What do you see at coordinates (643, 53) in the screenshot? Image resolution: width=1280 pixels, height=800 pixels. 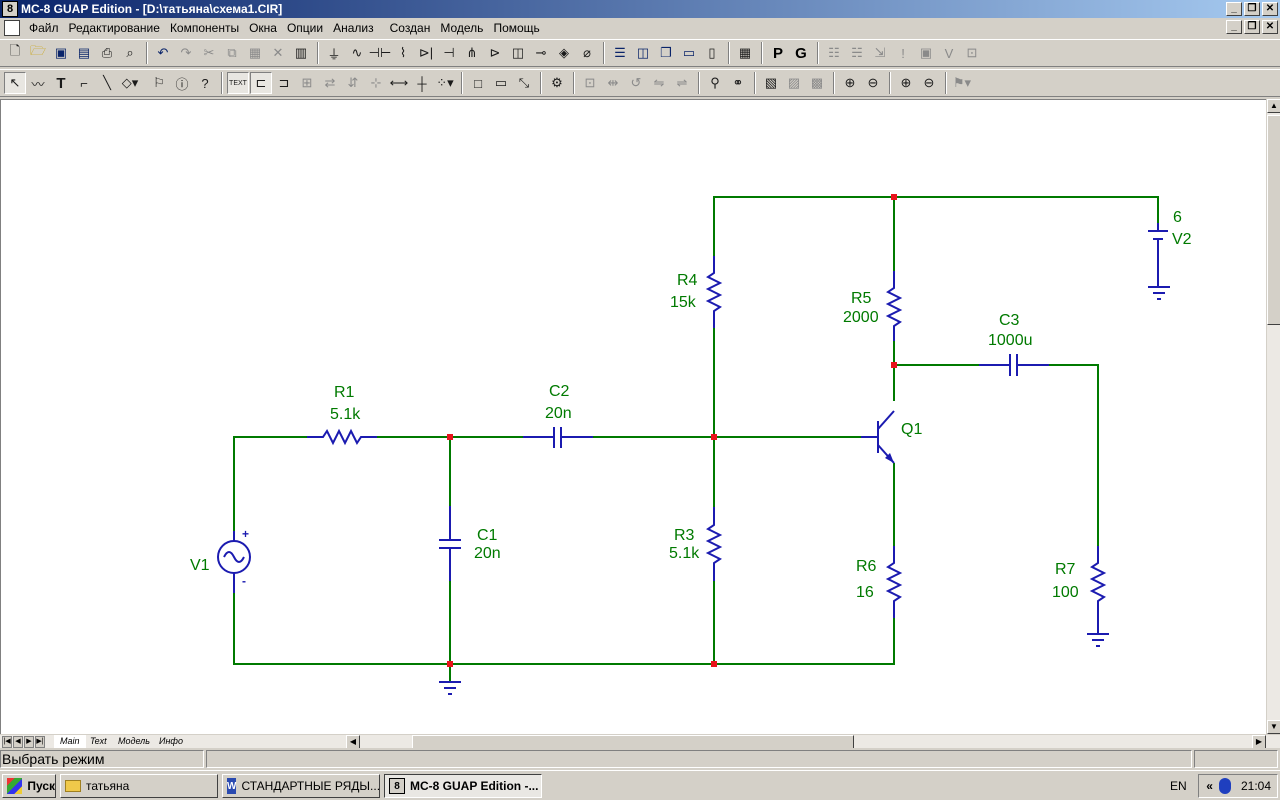 I see `tile-vertical-icon: ◫` at bounding box center [643, 53].